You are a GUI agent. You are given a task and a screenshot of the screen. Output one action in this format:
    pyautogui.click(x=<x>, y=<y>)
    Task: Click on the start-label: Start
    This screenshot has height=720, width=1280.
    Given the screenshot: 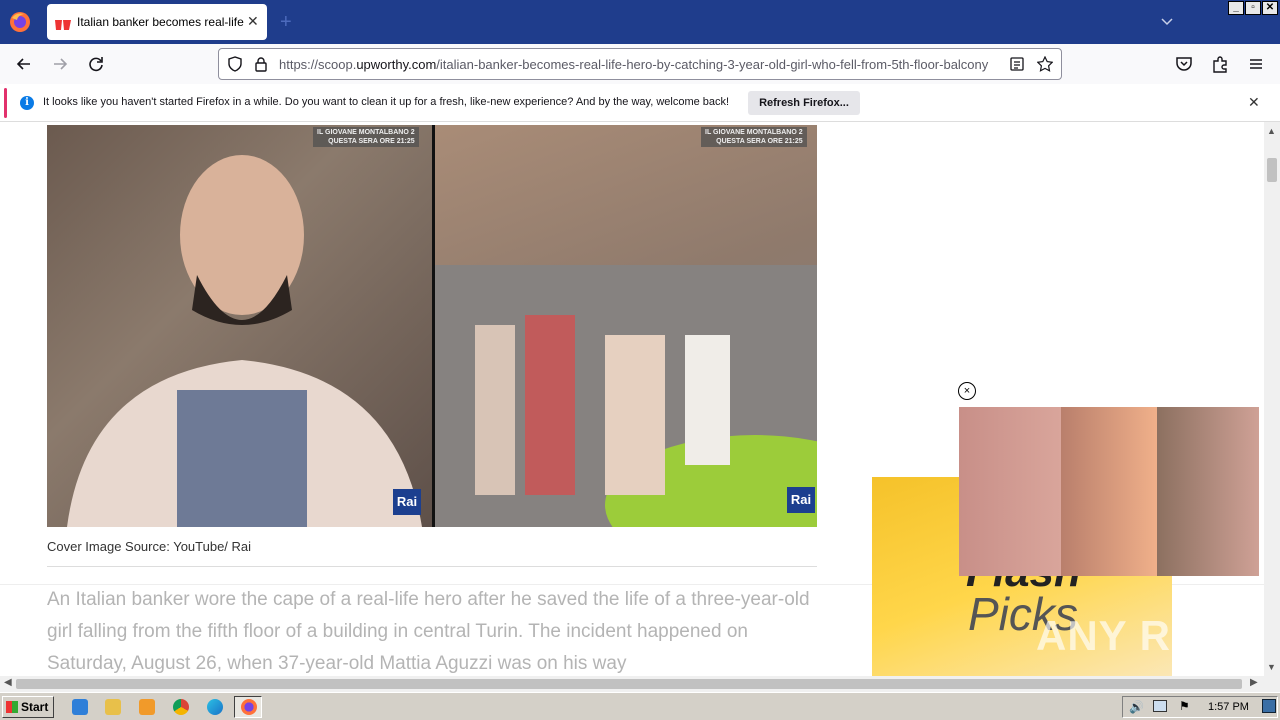 What is the action you would take?
    pyautogui.click(x=35, y=707)
    